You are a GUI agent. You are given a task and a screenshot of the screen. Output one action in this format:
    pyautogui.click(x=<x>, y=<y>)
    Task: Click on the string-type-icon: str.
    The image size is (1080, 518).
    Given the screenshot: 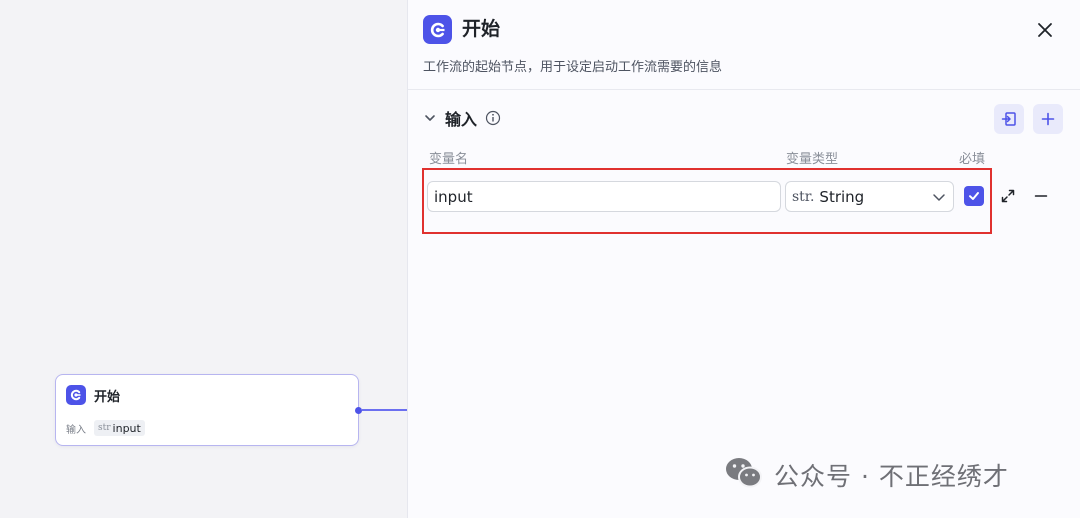 What is the action you would take?
    pyautogui.click(x=803, y=196)
    